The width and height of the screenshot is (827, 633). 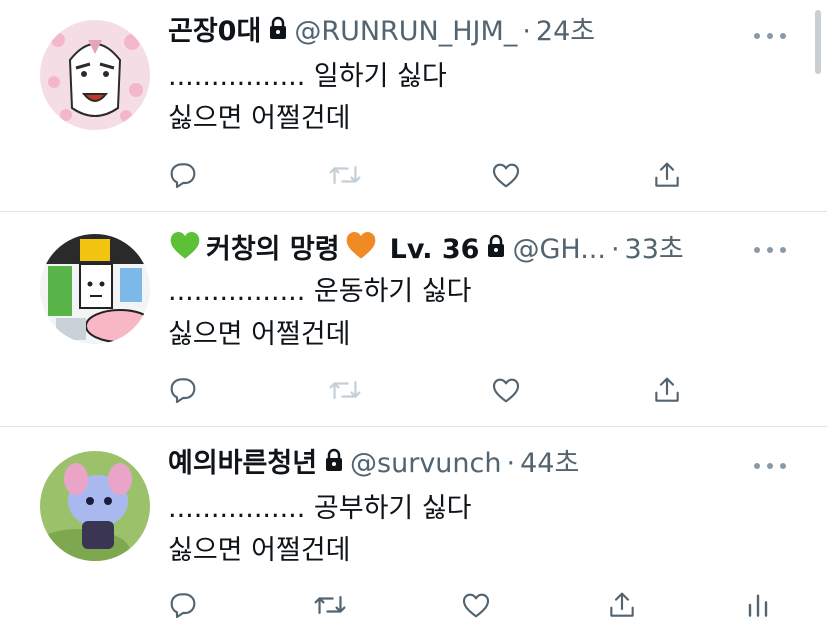 I want to click on timestamp: 24초, so click(x=565, y=32).